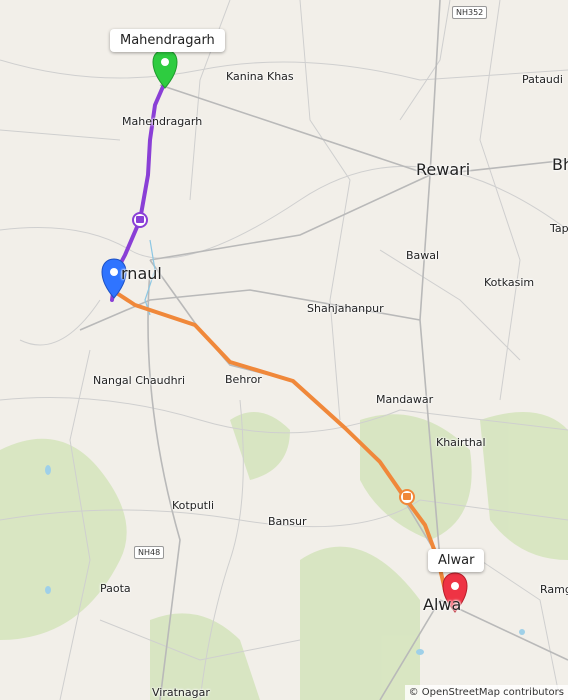 This screenshot has height=700, width=568. Describe the element at coordinates (443, 169) in the screenshot. I see `town-label-rewari: Rewari` at that location.